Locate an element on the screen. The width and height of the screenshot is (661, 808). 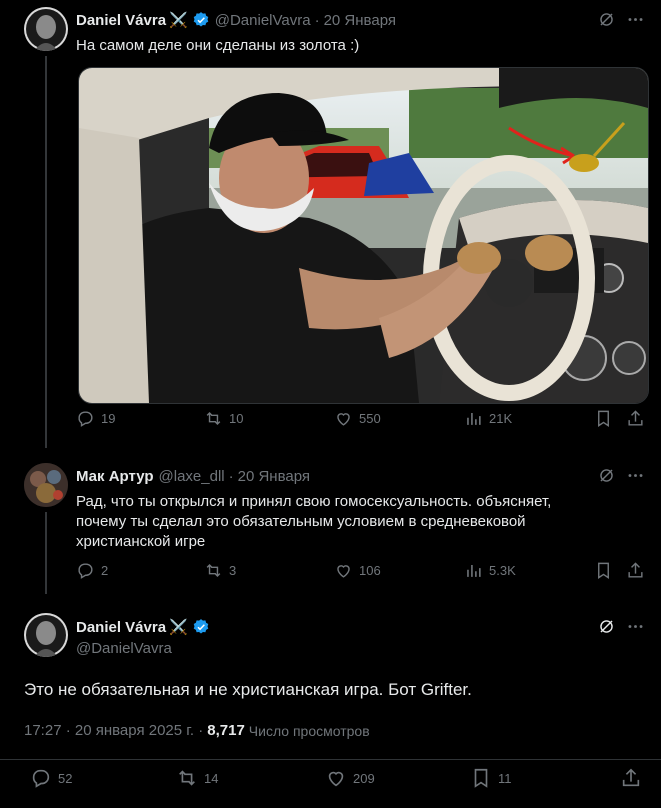
reply-count: 19 is located at coordinates (108, 418).